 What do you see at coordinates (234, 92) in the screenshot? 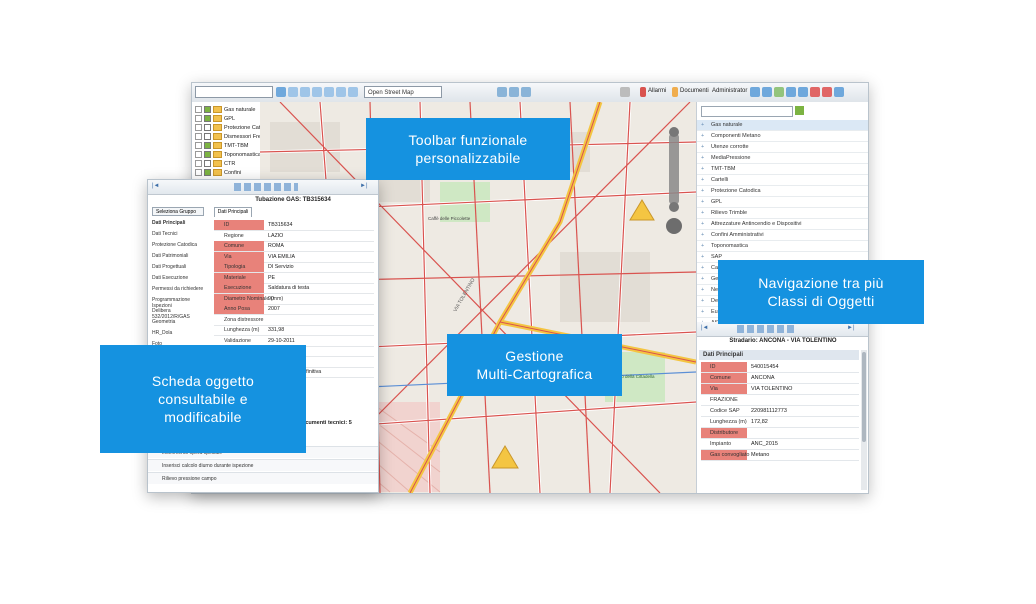
I see `layer-select` at bounding box center [234, 92].